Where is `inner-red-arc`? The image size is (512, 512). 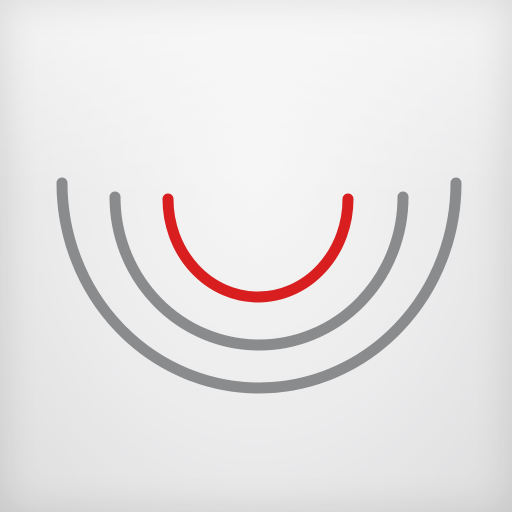 inner-red-arc is located at coordinates (258, 248).